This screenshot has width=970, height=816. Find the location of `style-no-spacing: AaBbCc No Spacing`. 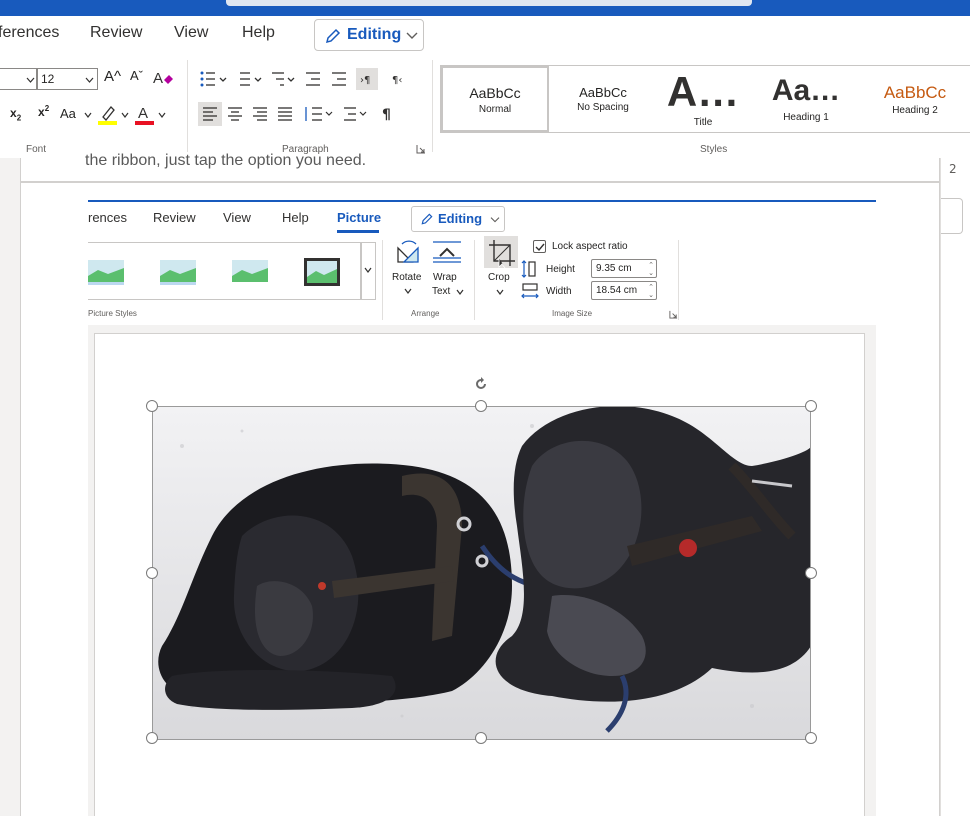

style-no-spacing: AaBbCc No Spacing is located at coordinates (603, 99).